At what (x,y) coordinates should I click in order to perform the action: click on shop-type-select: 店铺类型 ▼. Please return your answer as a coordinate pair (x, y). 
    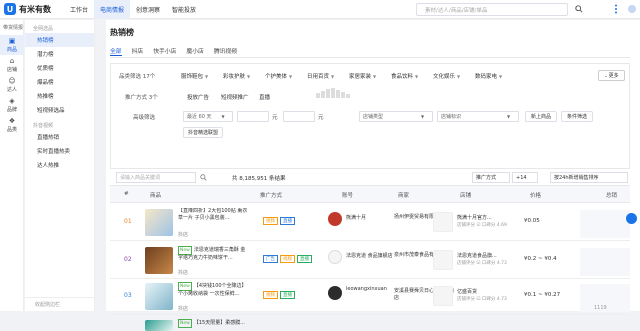
    Looking at the image, I should click on (396, 116).